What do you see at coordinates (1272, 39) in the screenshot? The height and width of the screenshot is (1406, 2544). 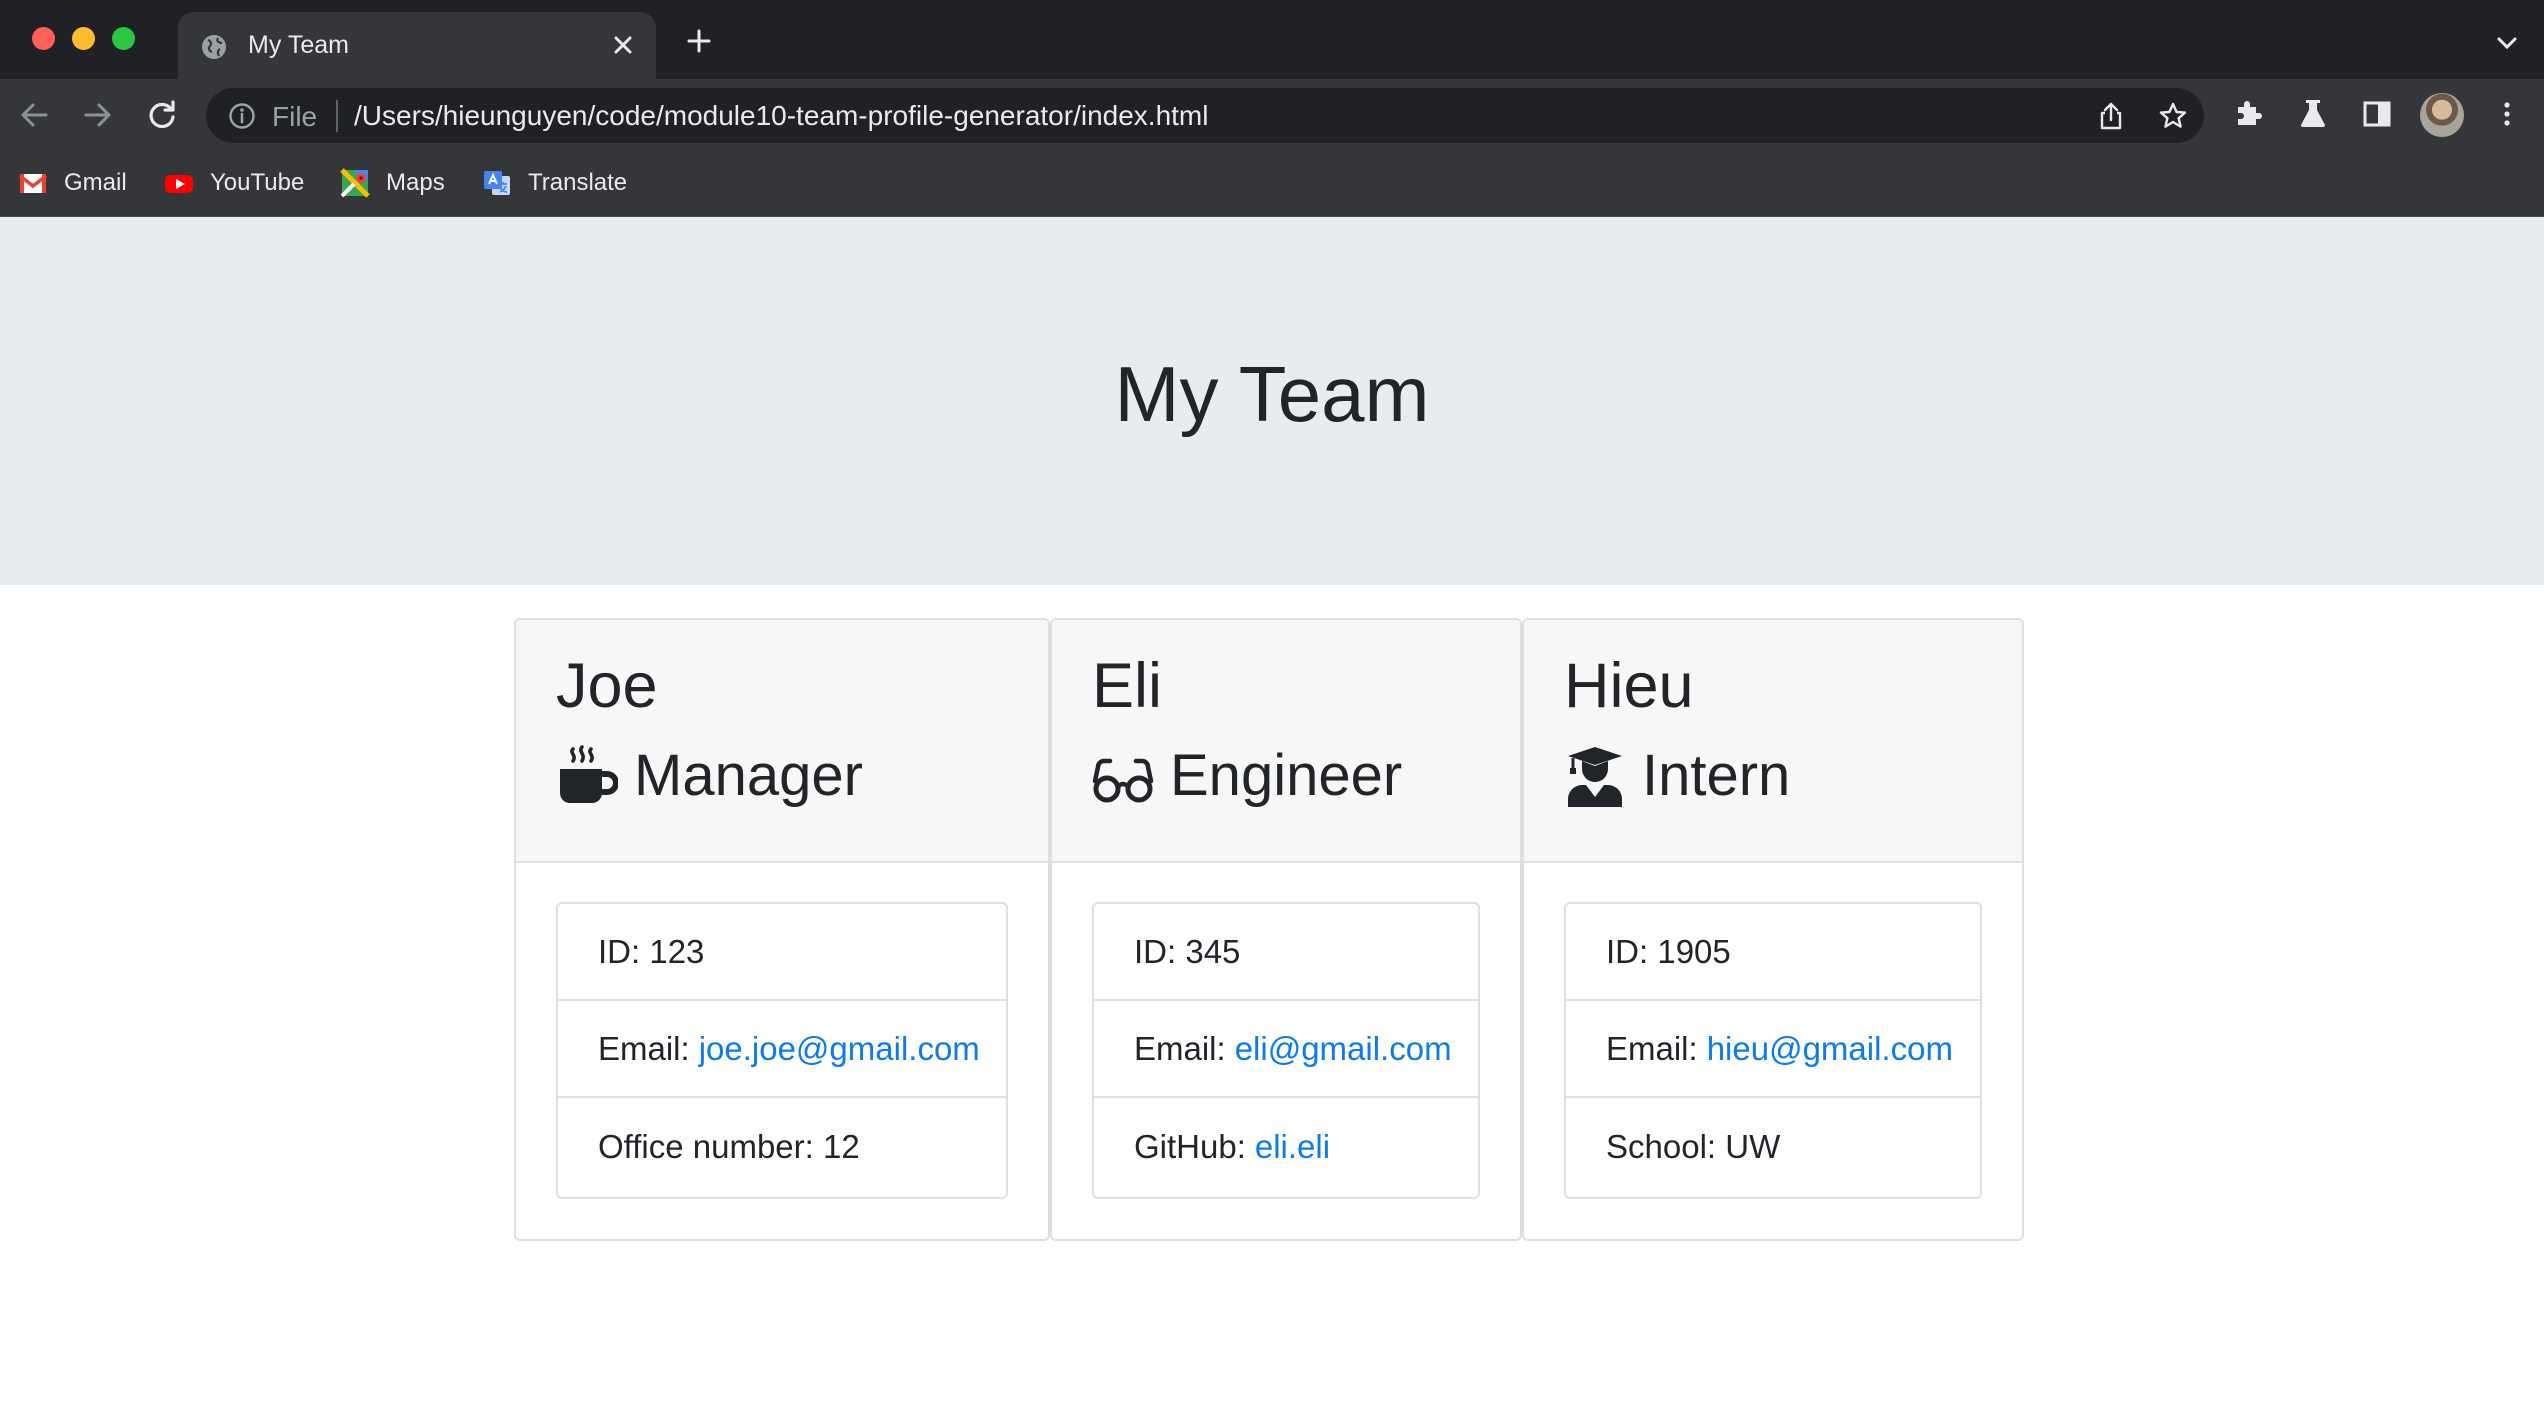 I see `browser-tab-bar: My Team` at bounding box center [1272, 39].